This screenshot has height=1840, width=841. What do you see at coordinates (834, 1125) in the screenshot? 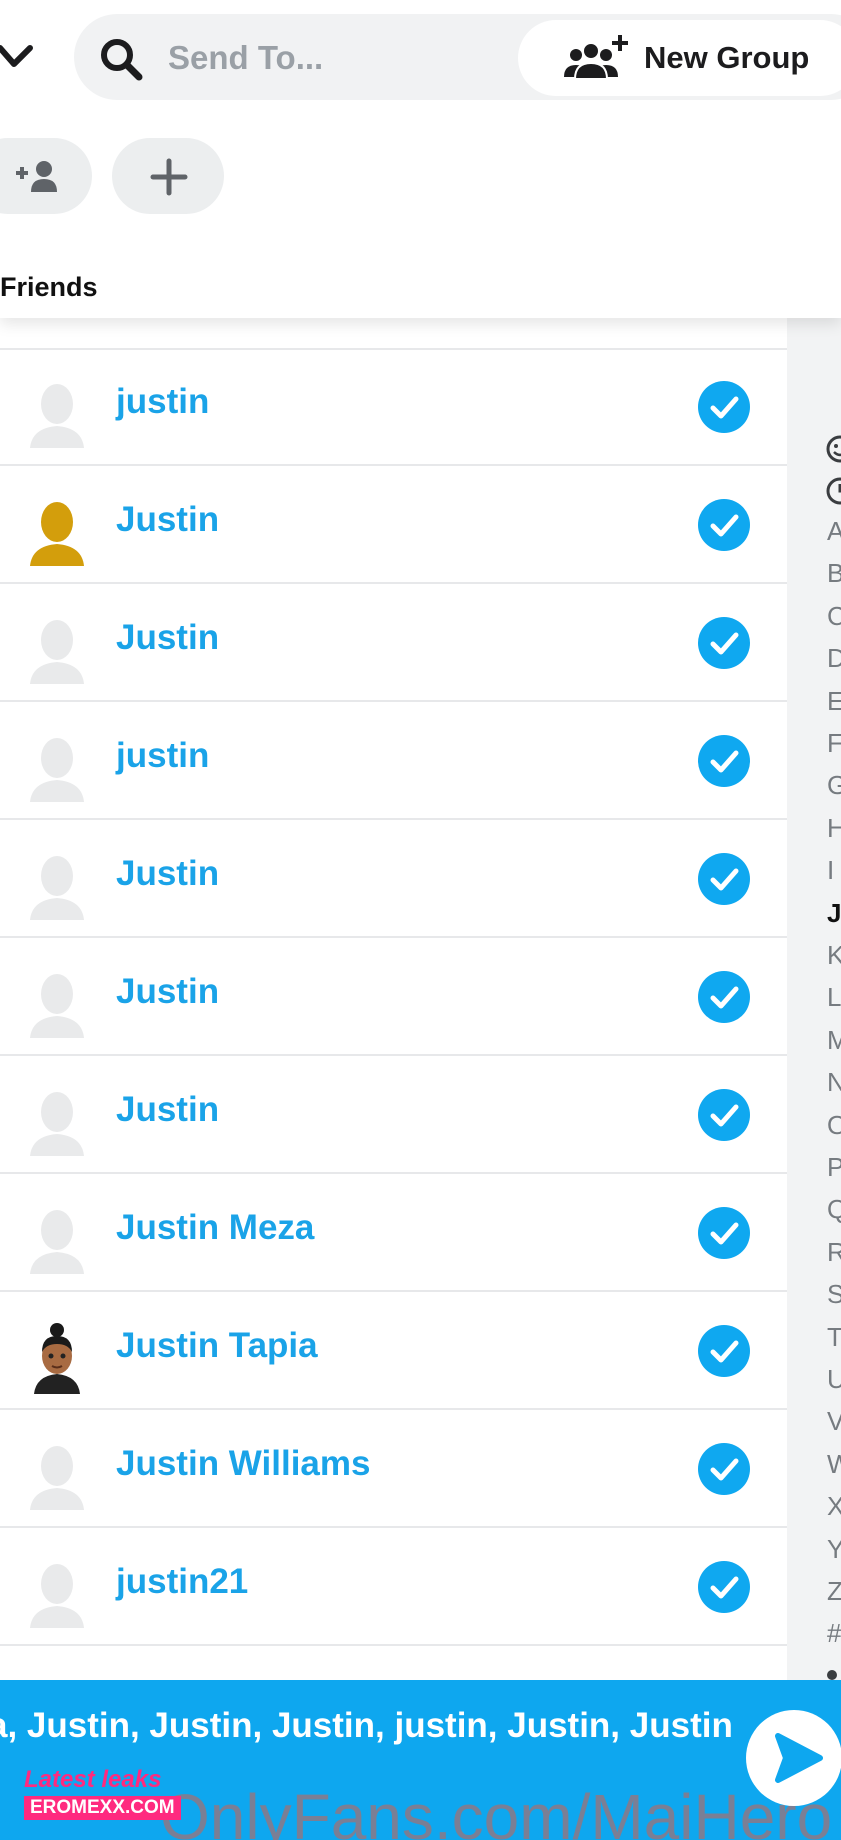
I see `index-letter: O` at bounding box center [834, 1125].